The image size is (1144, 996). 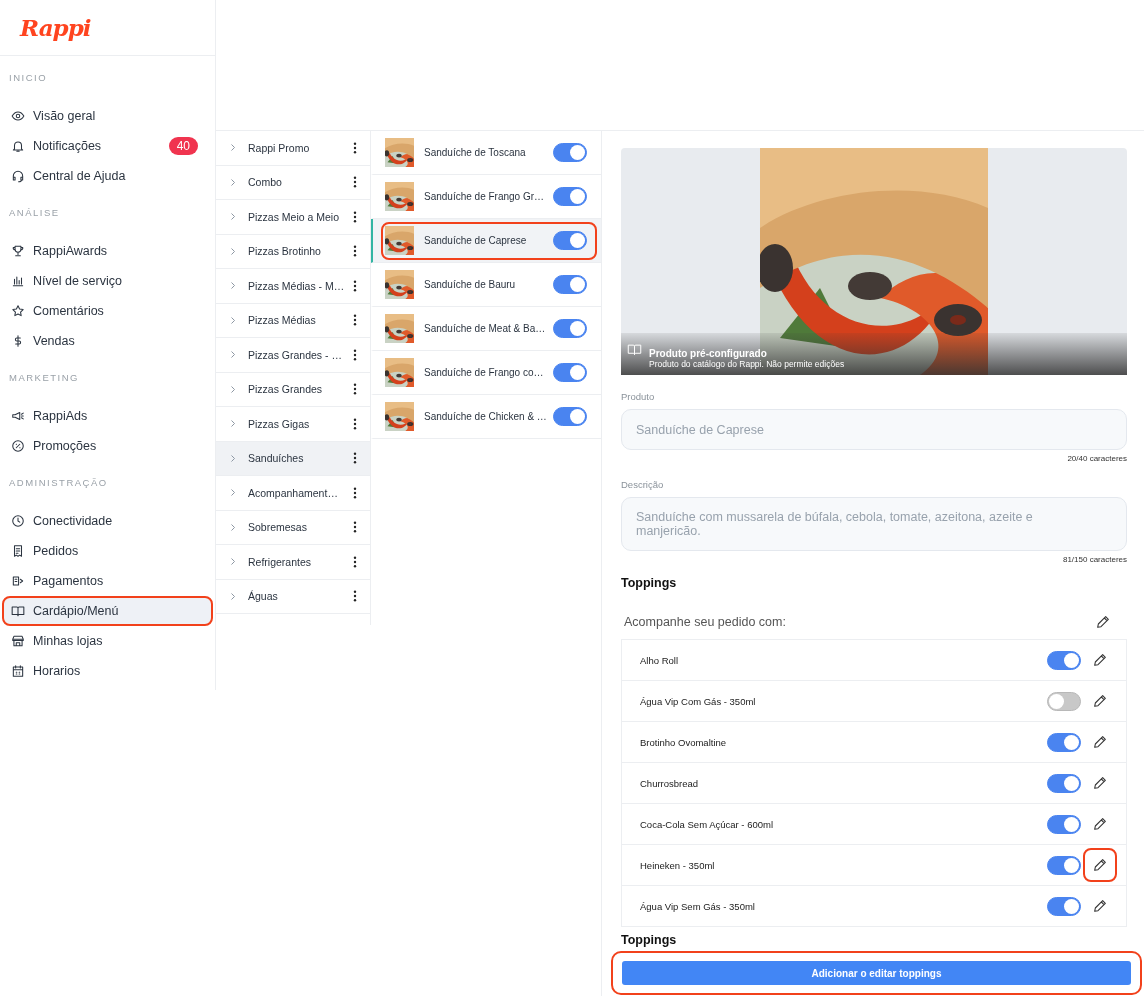 What do you see at coordinates (107, 671) in the screenshot?
I see `sidebar-item: Horarios` at bounding box center [107, 671].